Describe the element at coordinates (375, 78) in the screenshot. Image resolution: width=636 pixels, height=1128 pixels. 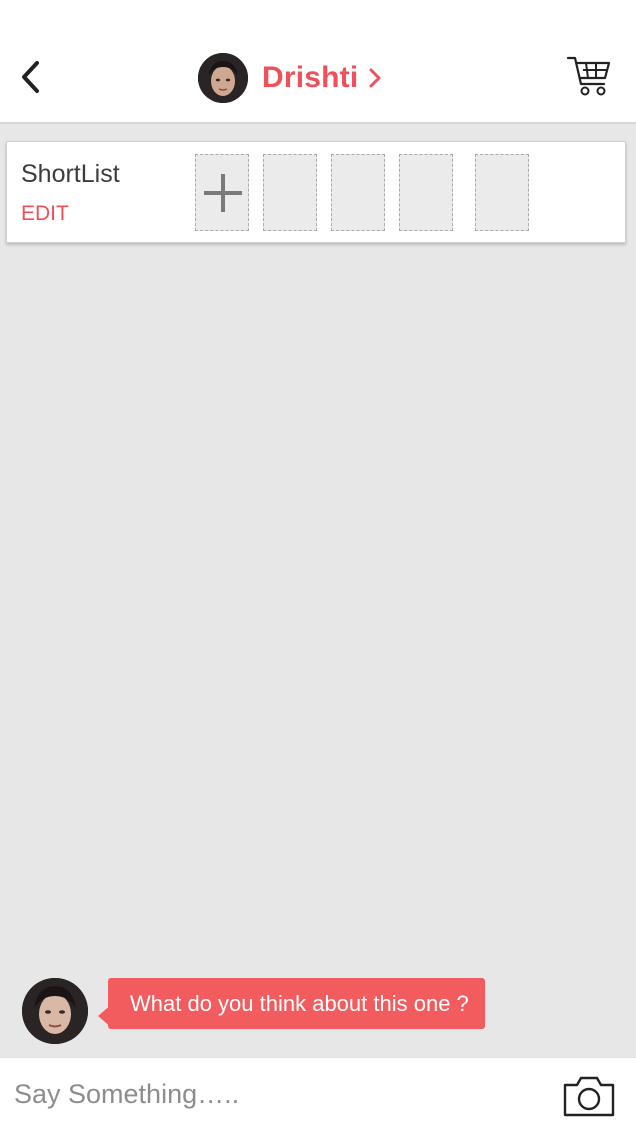
I see `chevron-right-icon` at that location.